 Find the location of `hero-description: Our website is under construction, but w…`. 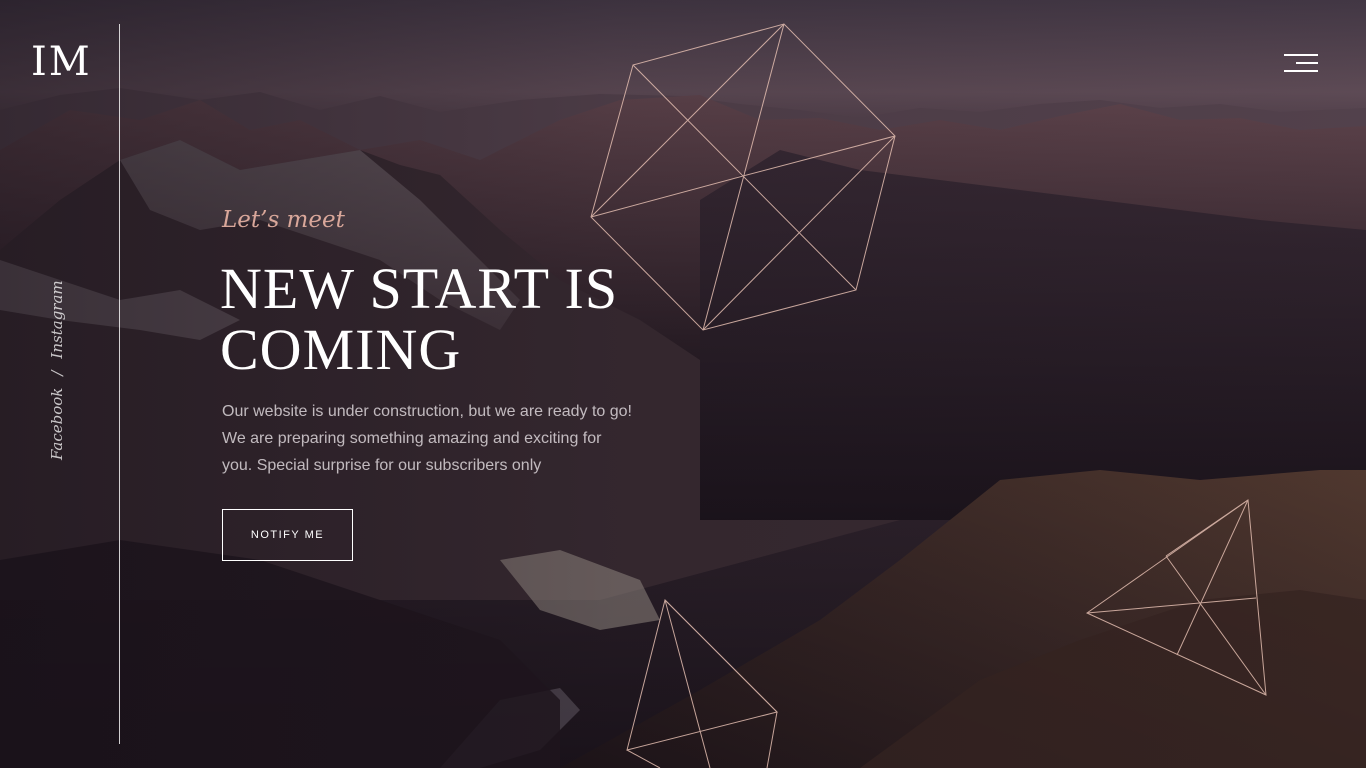

hero-description: Our website is under construction, but w… is located at coordinates (427, 438).